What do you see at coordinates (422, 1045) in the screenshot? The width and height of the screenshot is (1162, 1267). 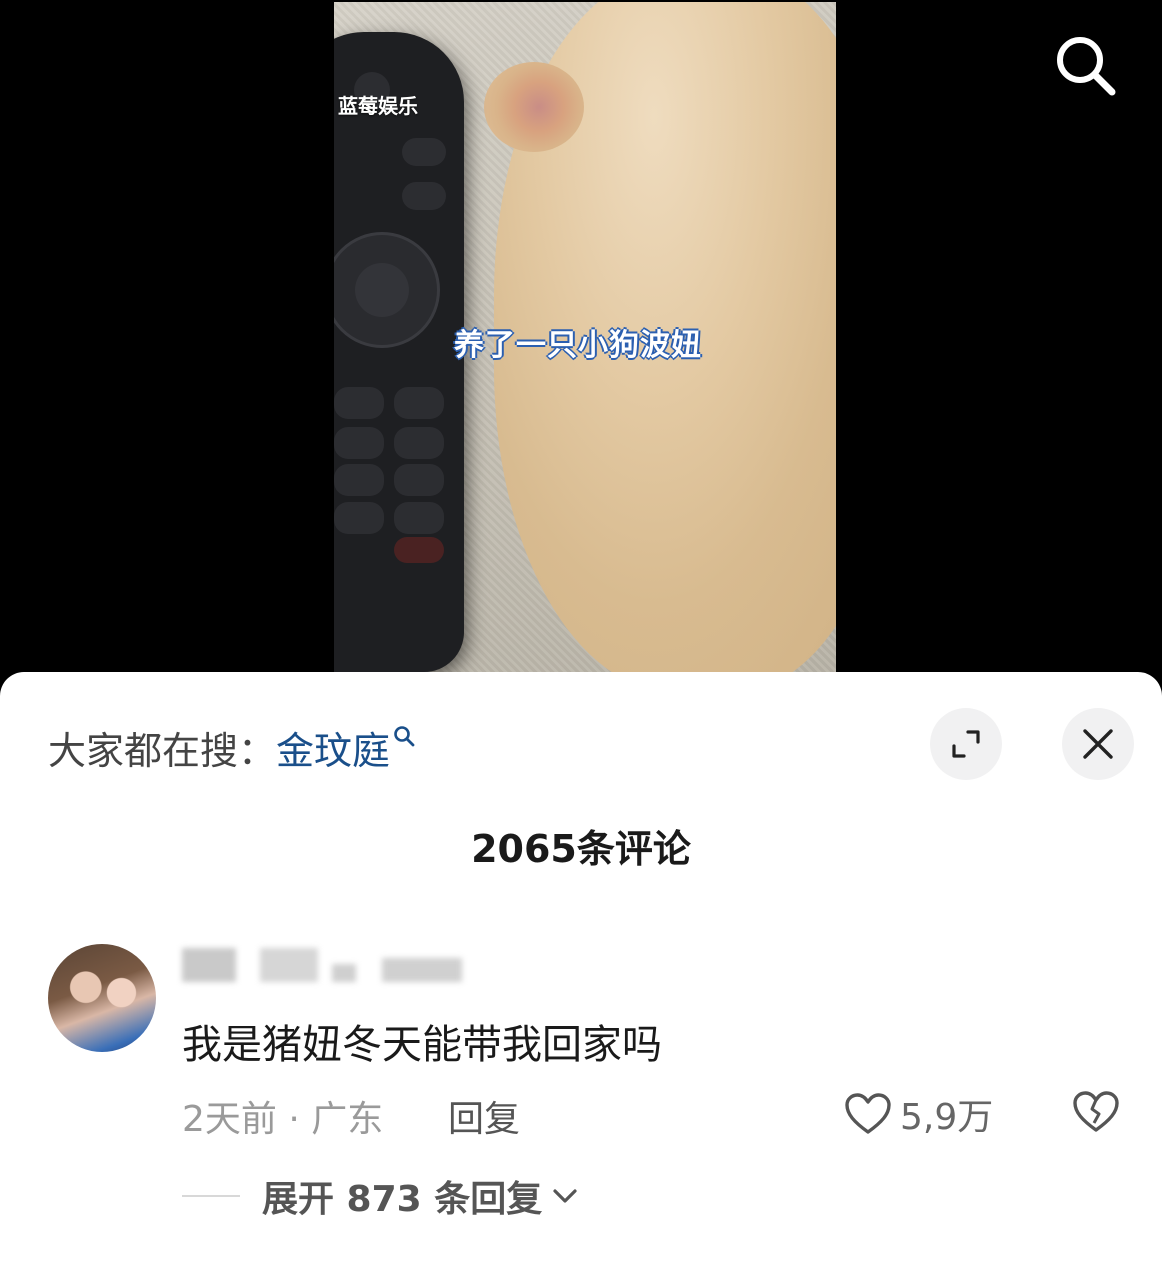 I see `comment-text: 我是猪妞冬天能带我回家吗` at bounding box center [422, 1045].